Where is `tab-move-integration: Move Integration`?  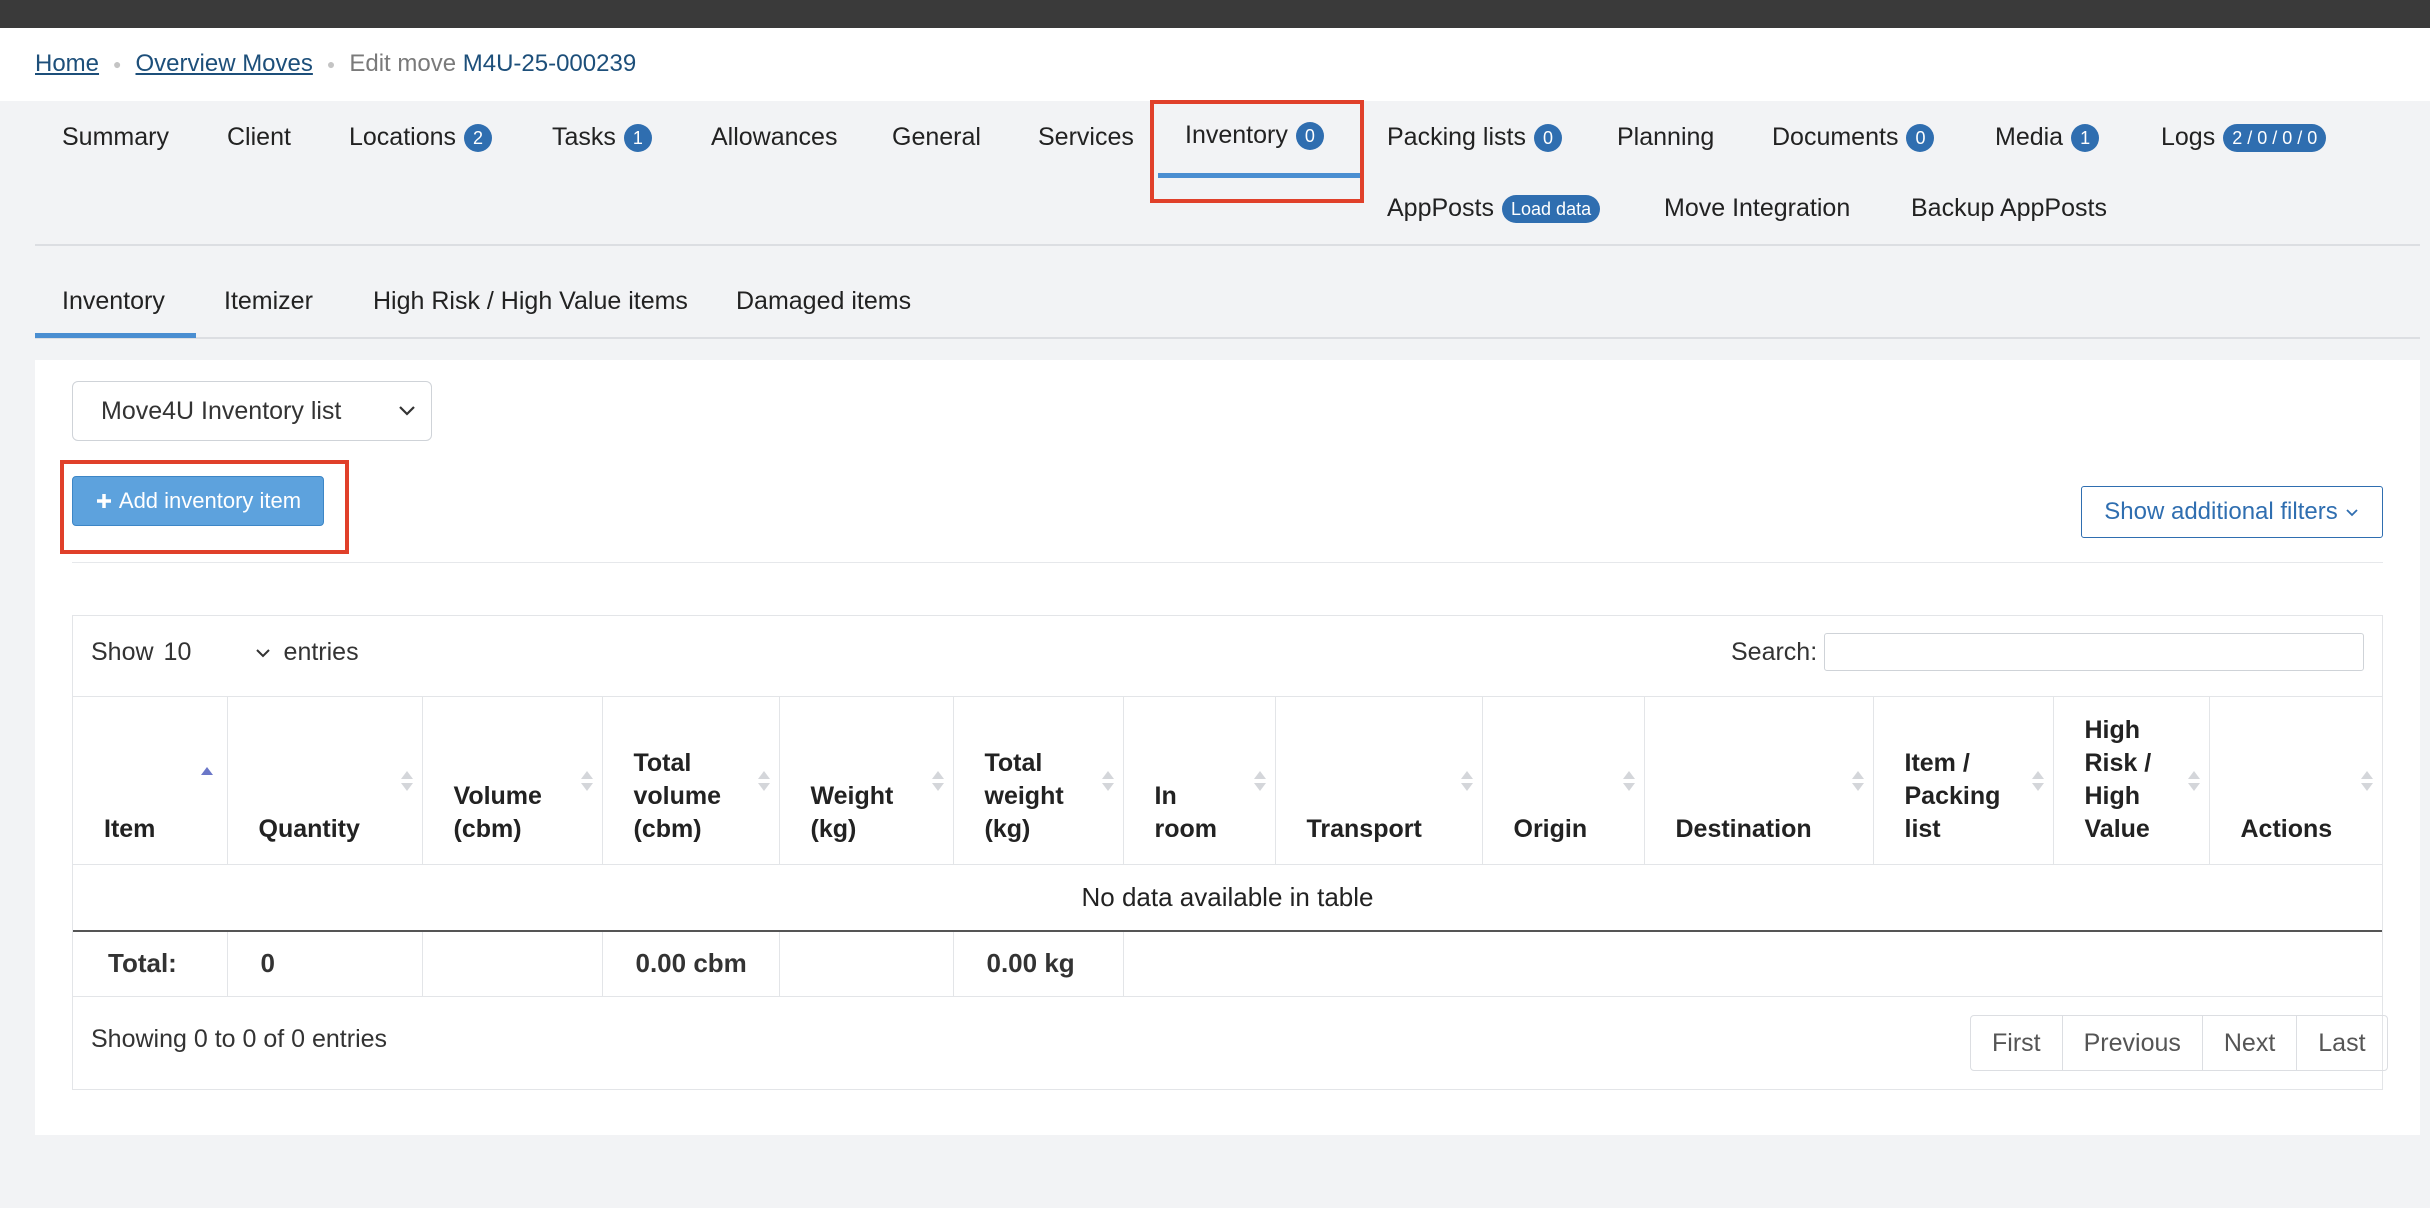
tab-move-integration: Move Integration is located at coordinates (1757, 208).